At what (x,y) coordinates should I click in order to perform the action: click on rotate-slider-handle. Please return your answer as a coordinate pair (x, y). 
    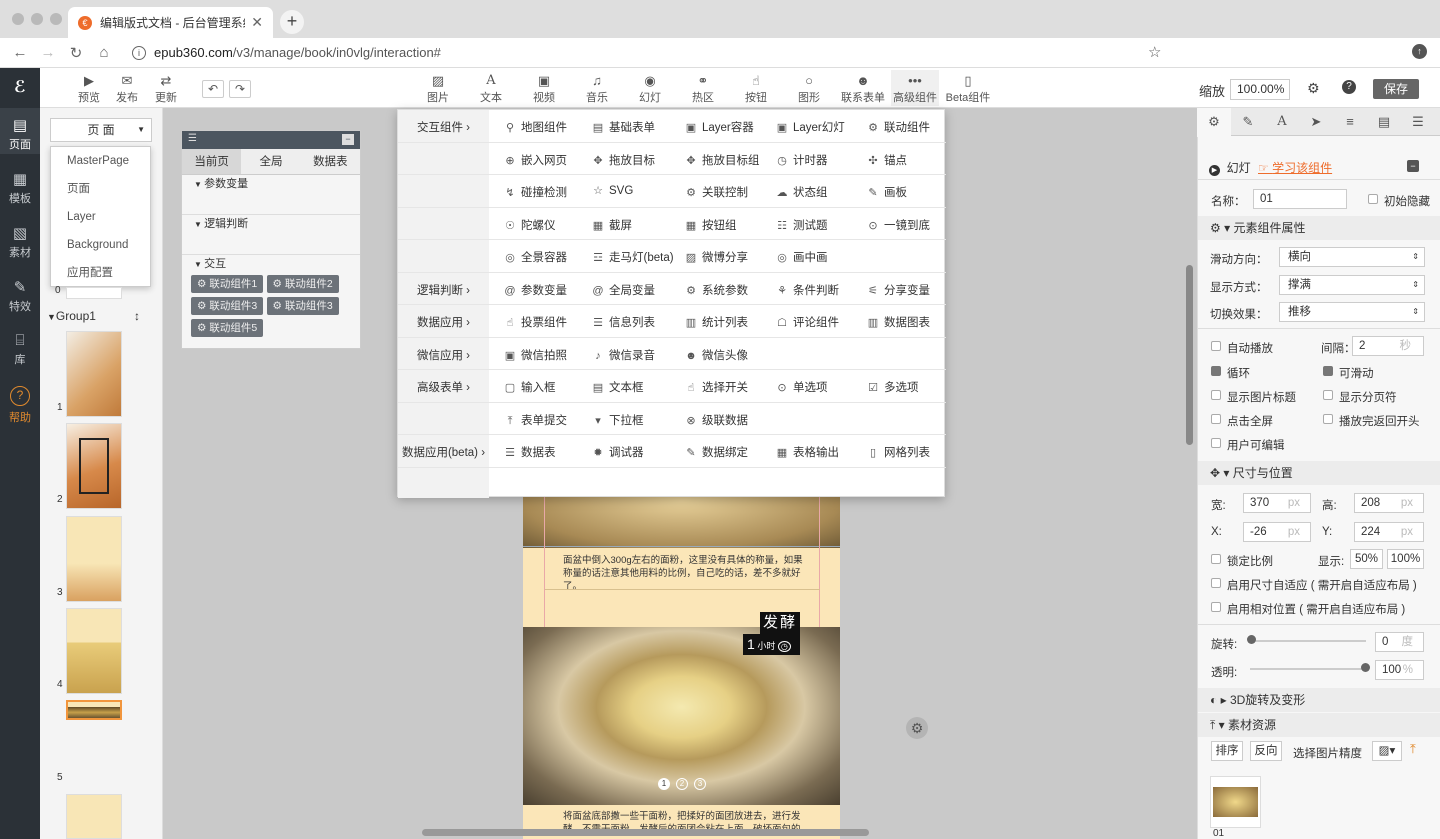
    Looking at the image, I should click on (1251, 639).